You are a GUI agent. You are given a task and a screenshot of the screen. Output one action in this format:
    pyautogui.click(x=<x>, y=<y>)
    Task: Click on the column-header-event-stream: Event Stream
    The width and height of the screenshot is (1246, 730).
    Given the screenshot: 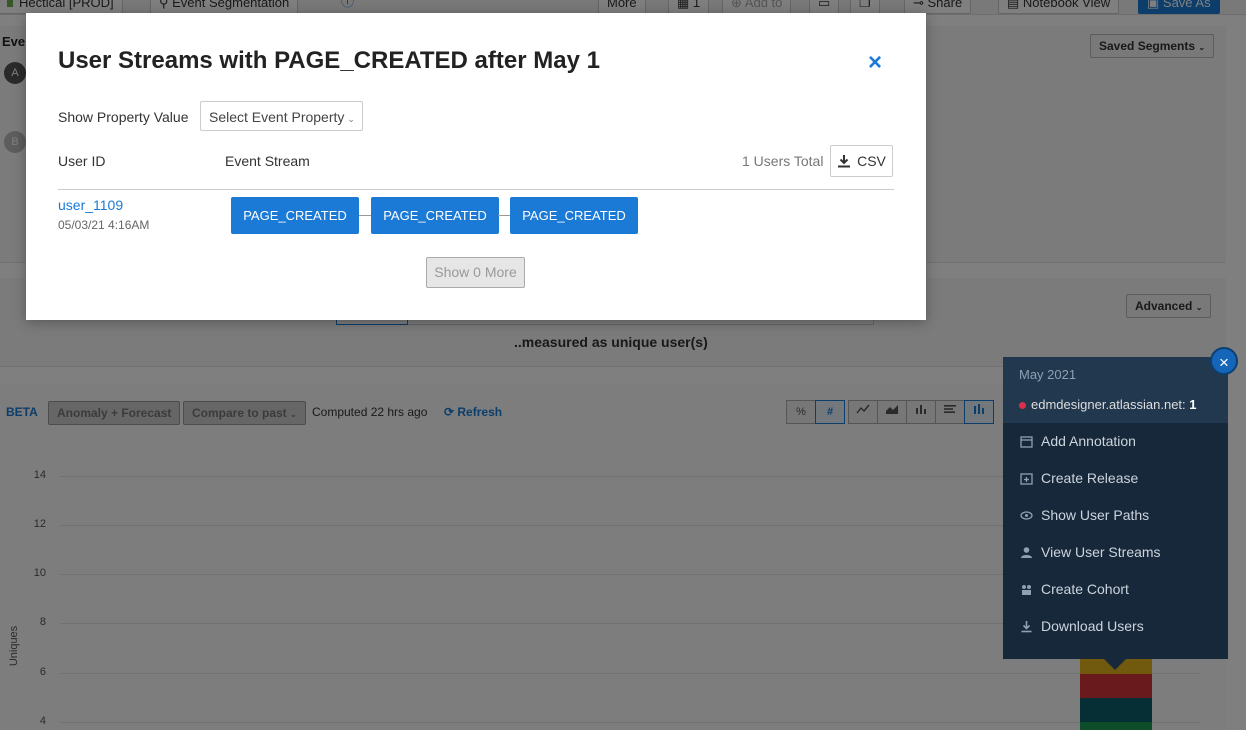 What is the action you would take?
    pyautogui.click(x=267, y=161)
    